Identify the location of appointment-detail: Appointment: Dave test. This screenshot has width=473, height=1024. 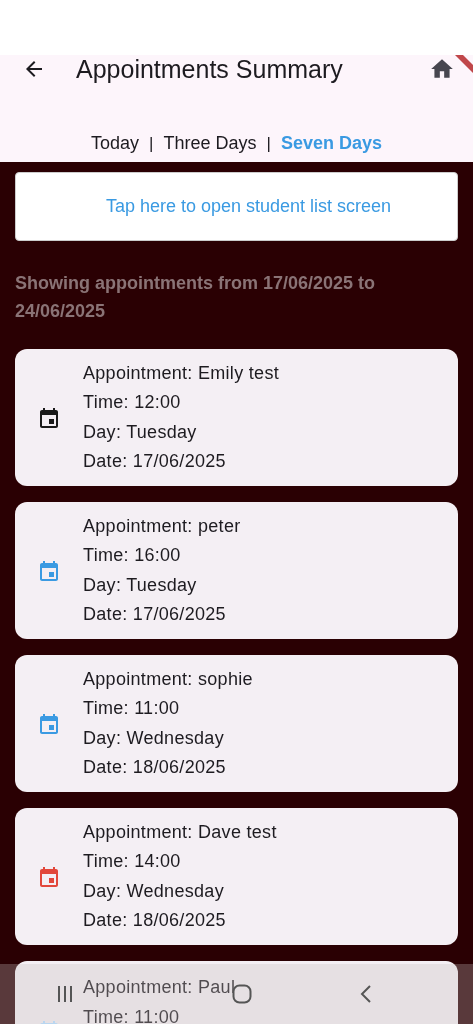
(180, 832).